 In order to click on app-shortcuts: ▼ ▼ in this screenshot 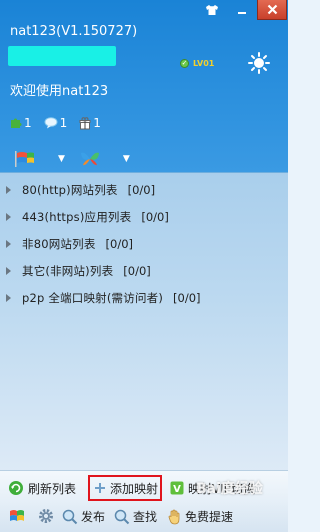, I will do `click(79, 159)`.